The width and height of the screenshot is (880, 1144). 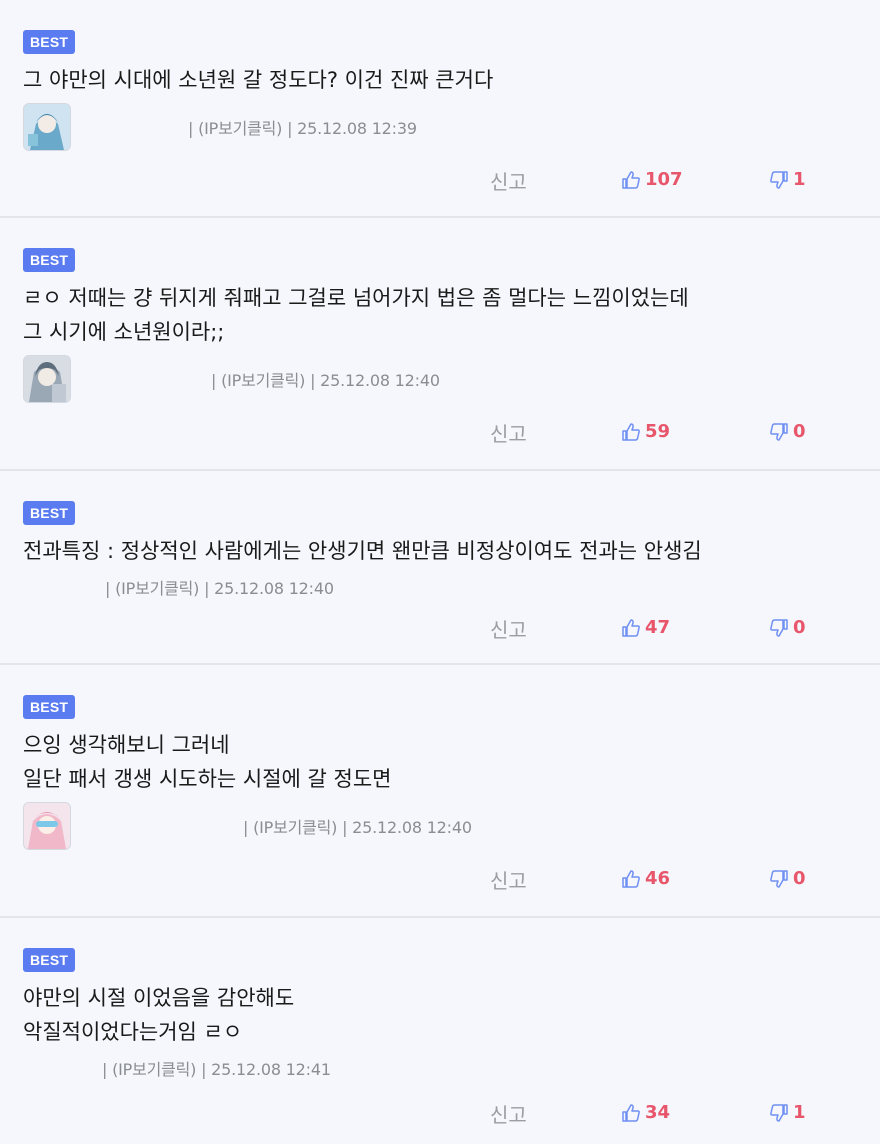 I want to click on comment-meta: | (IP보기클릭) | 25.12.08 12:41, so click(x=451, y=1068).